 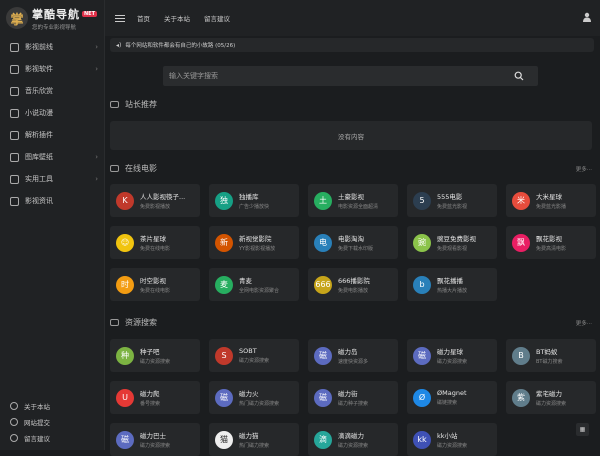 I want to click on notice-bar: ◂) 每个网站和软件都会有自己的小故路 (05/26), so click(x=352, y=45).